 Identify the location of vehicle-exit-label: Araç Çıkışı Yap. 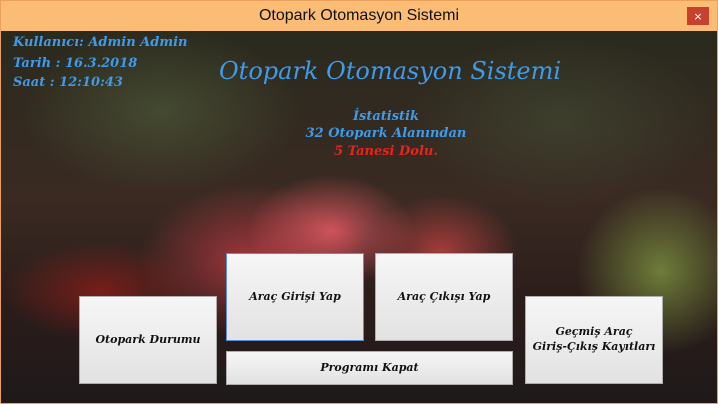
(444, 296).